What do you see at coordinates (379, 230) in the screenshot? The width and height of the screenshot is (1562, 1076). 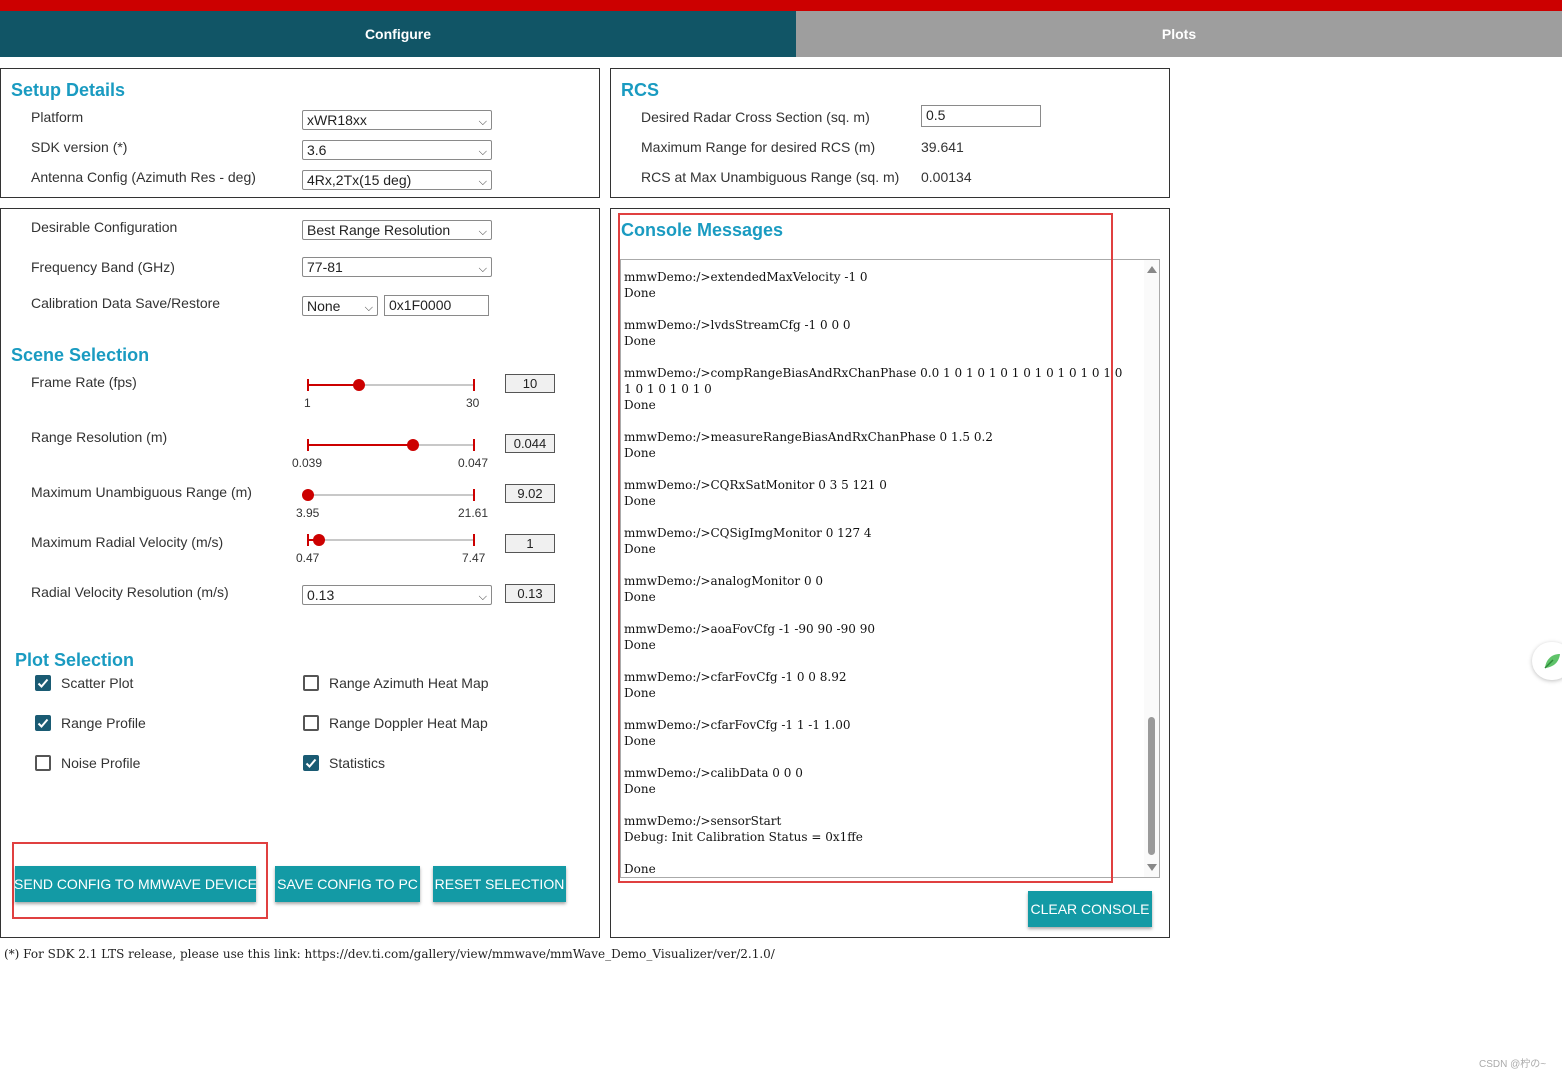 I see `desirable-config-value: Best Range Resolution` at bounding box center [379, 230].